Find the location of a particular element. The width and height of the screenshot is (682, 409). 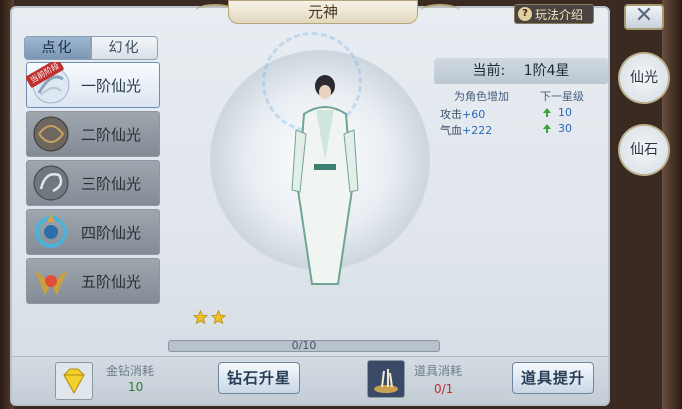

title-ornament-right is located at coordinates (440, 11).